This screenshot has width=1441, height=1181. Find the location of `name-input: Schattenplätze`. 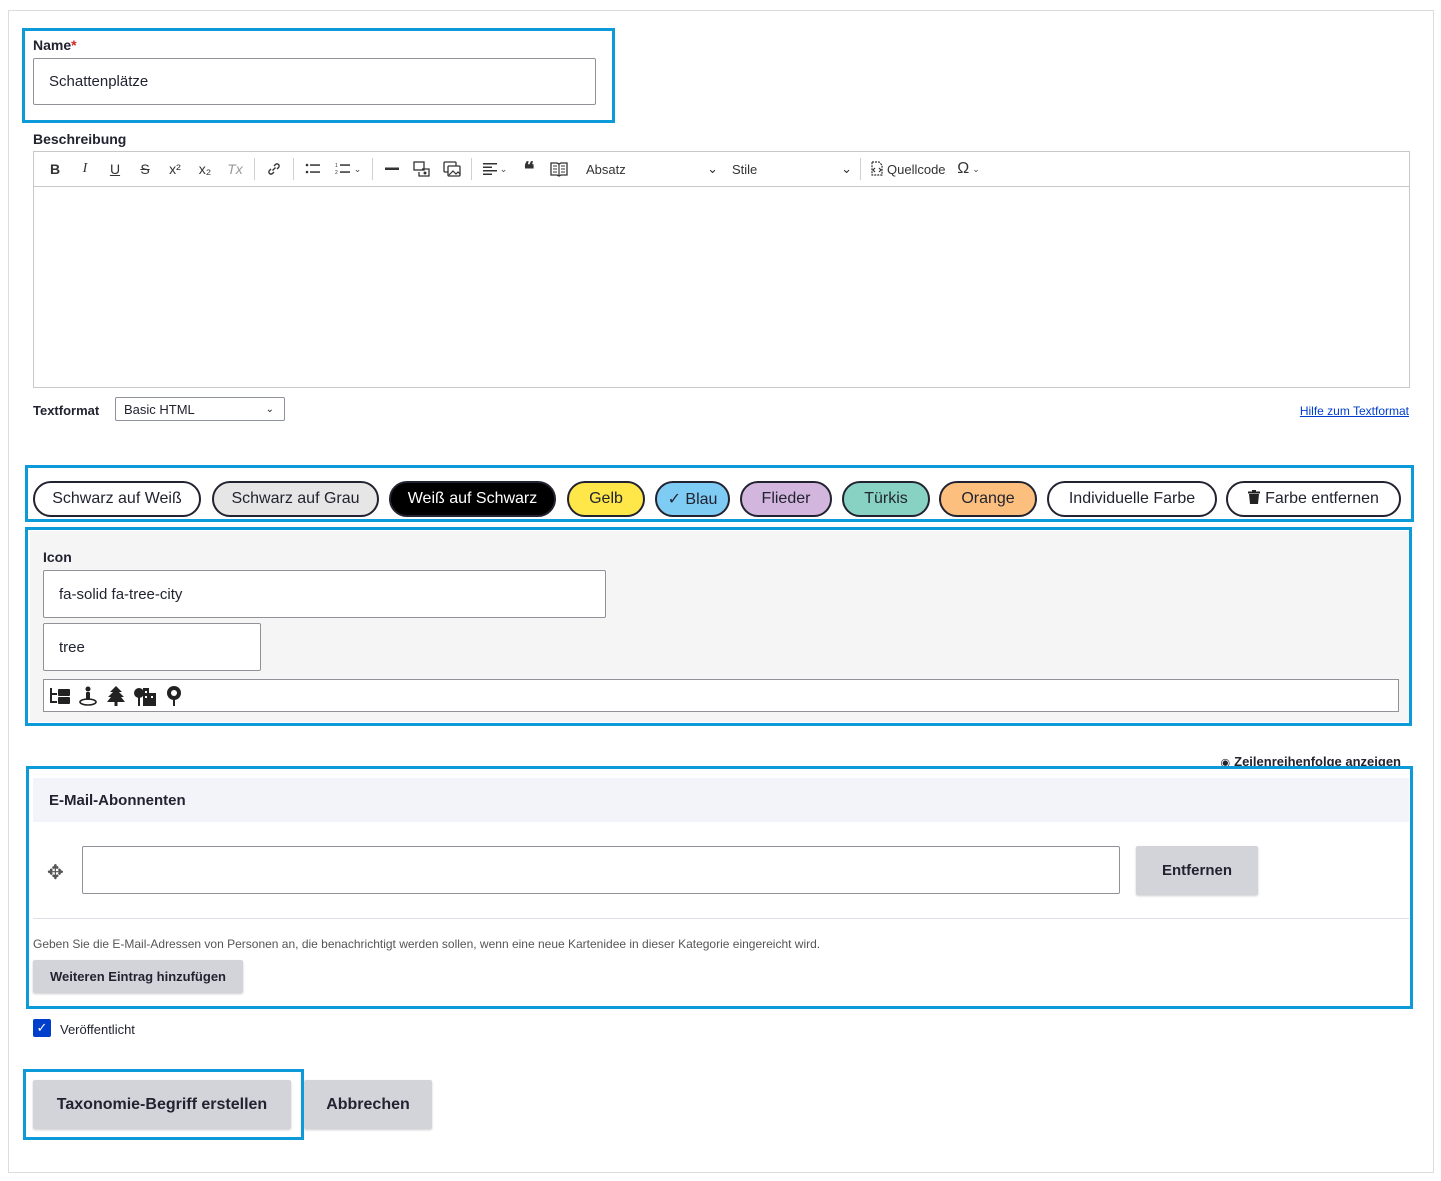

name-input: Schattenplätze is located at coordinates (314, 81).